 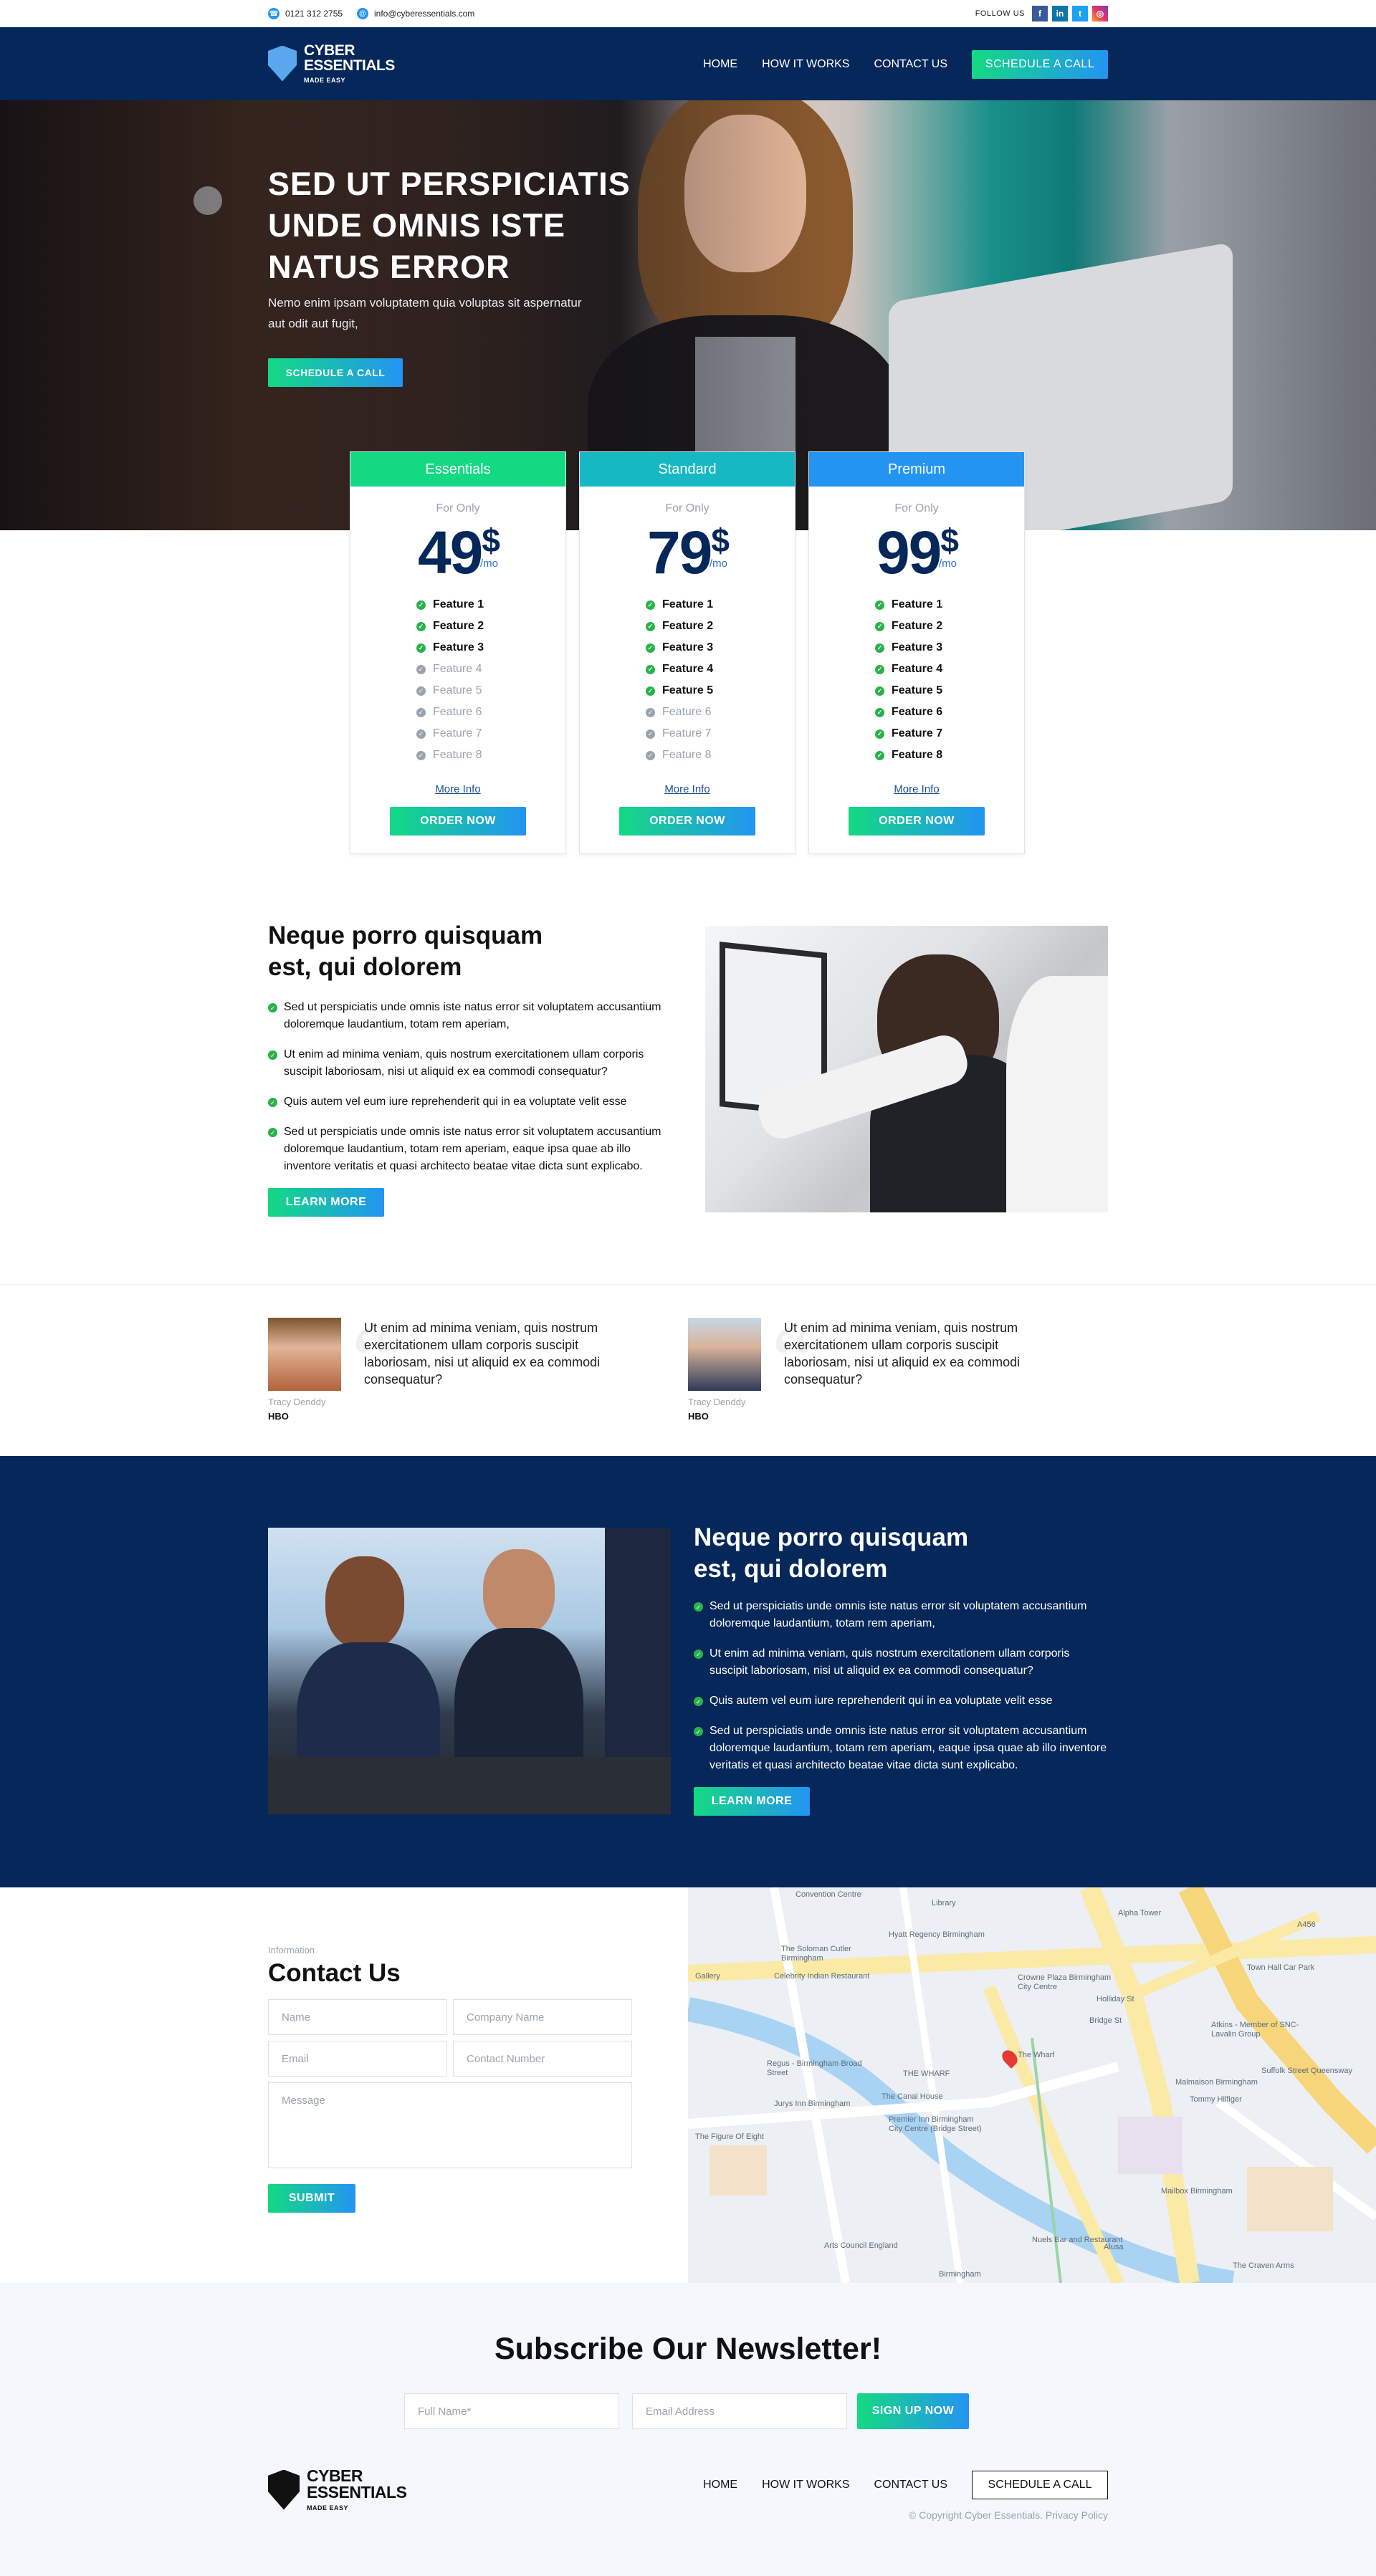 I want to click on list-item: ✓ Feature 8, so click(x=720, y=755).